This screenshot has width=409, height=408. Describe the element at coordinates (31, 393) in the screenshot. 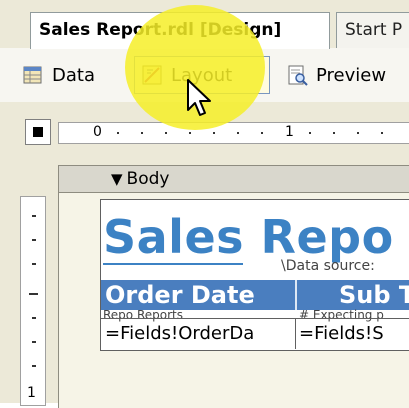

I see `ruler-label-v1: 1` at that location.